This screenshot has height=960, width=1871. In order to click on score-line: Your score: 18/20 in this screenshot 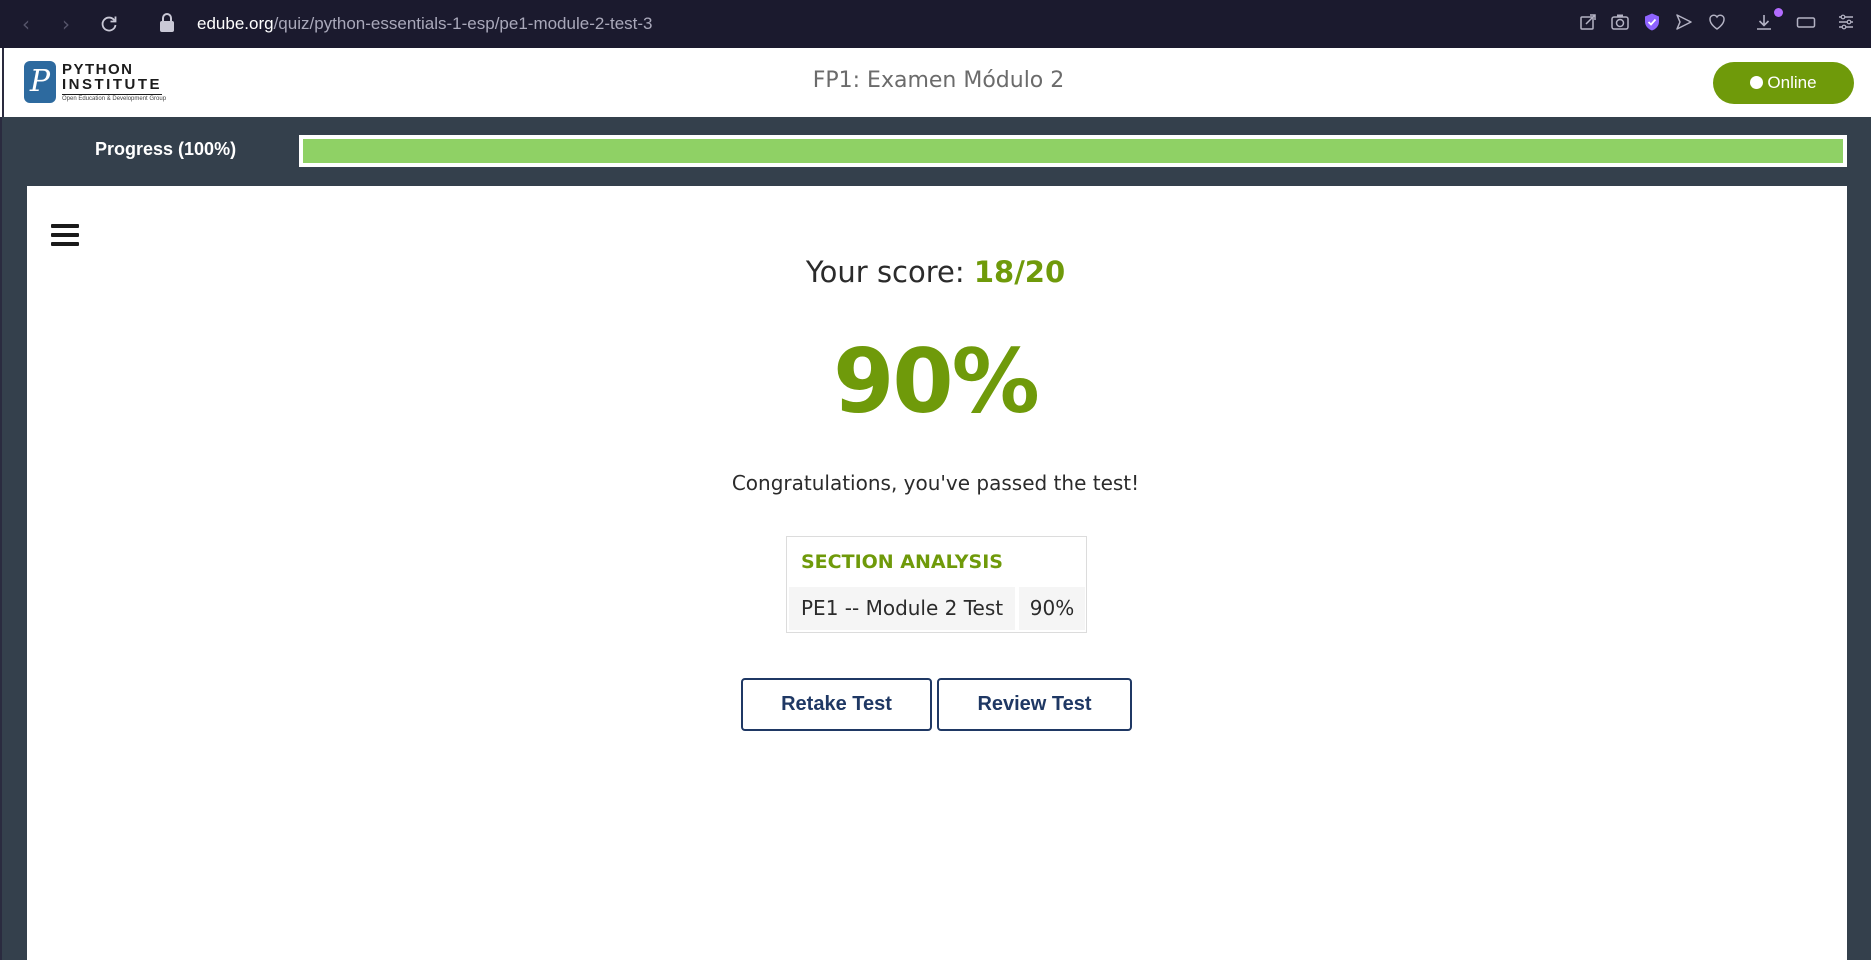, I will do `click(935, 272)`.